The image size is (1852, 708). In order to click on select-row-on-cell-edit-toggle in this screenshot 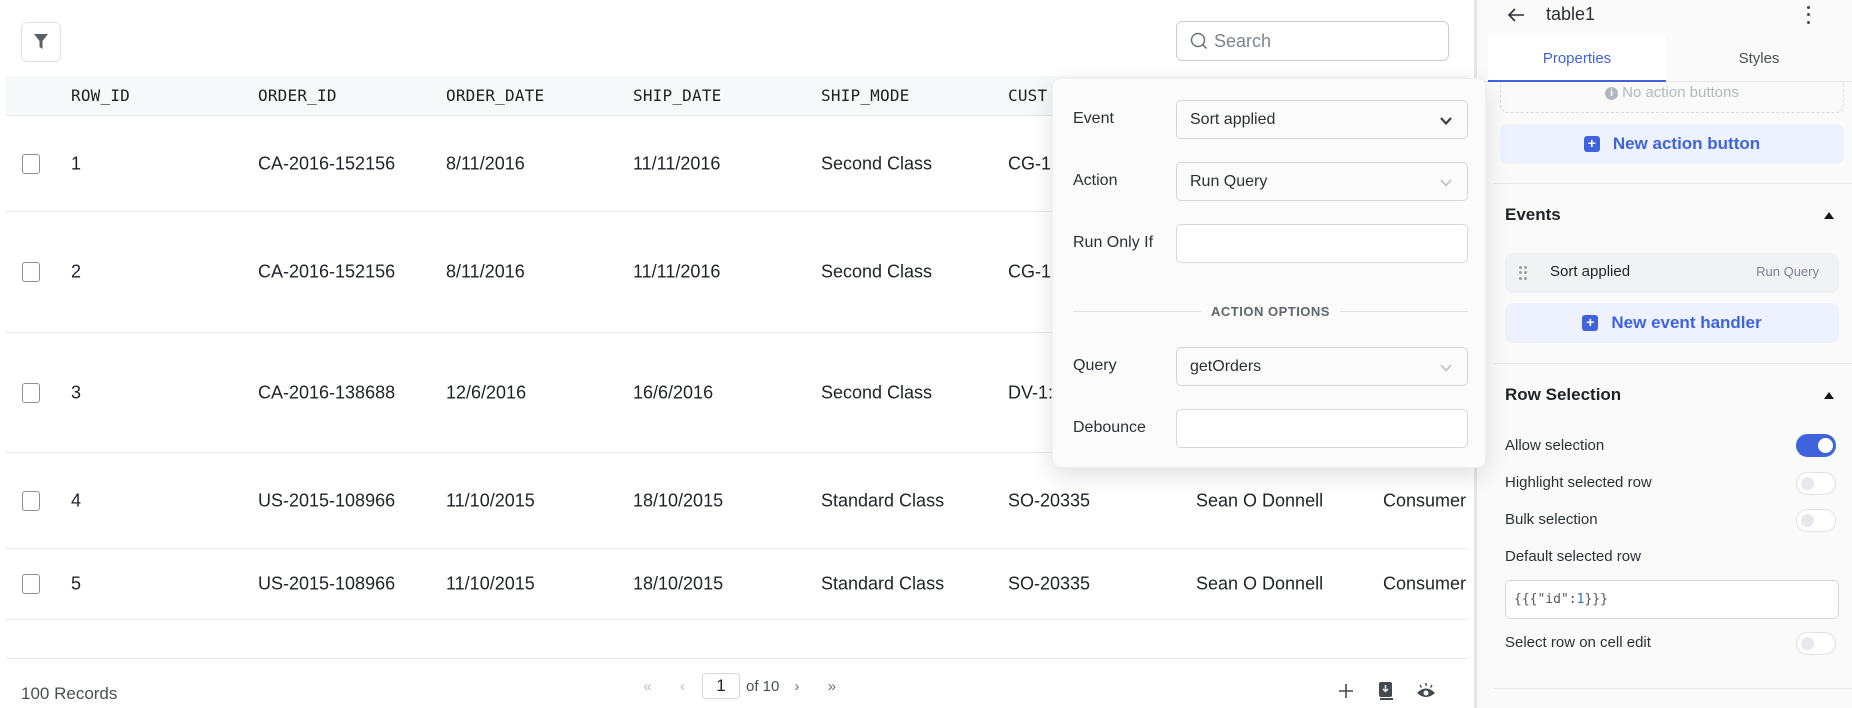, I will do `click(1816, 643)`.